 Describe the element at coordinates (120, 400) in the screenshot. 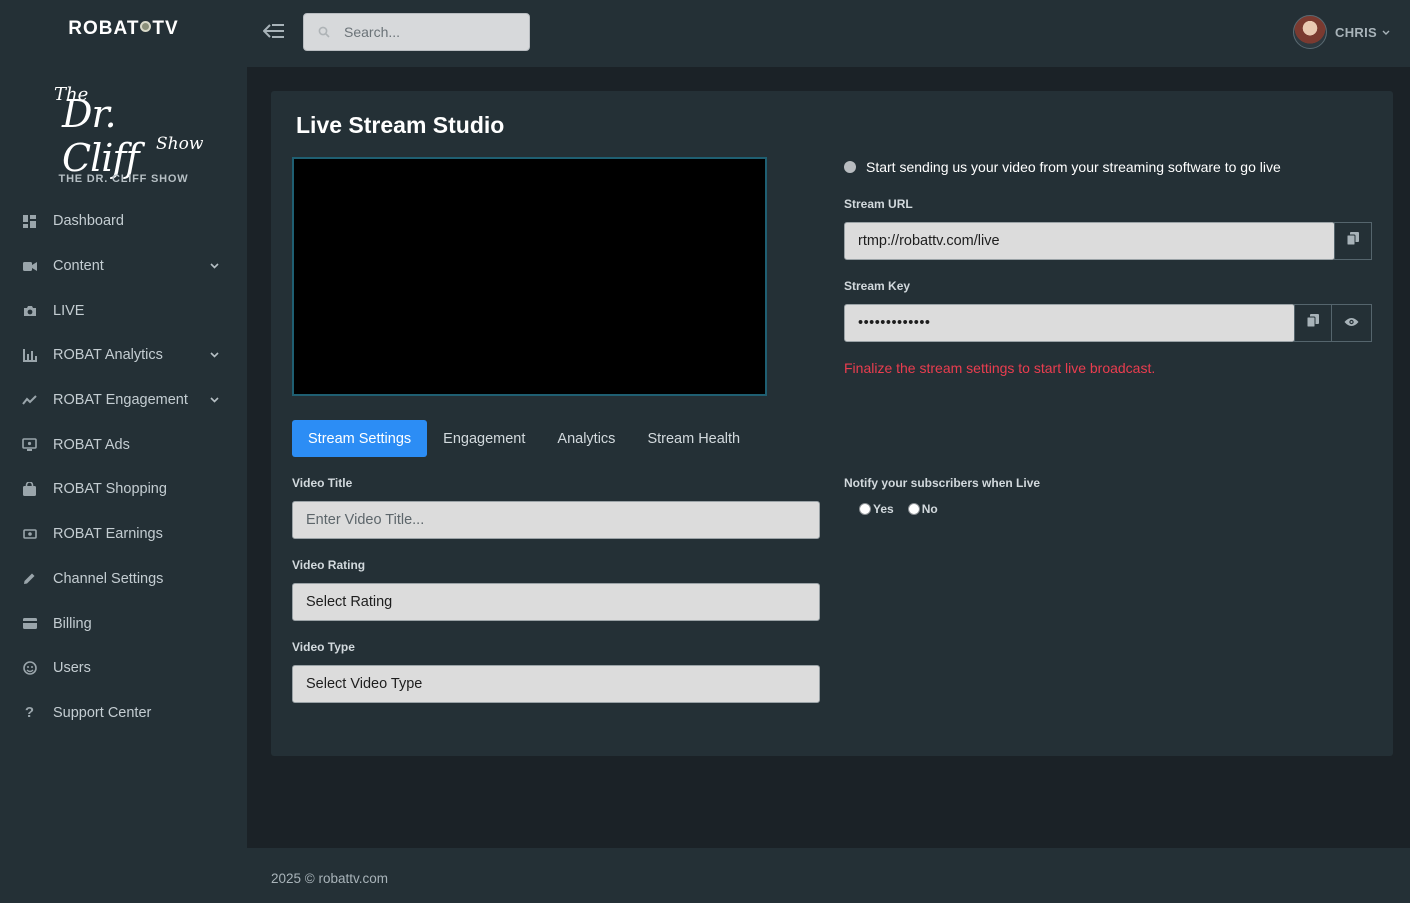

I see `sidebar-item-label: ROBAT Engagement` at that location.